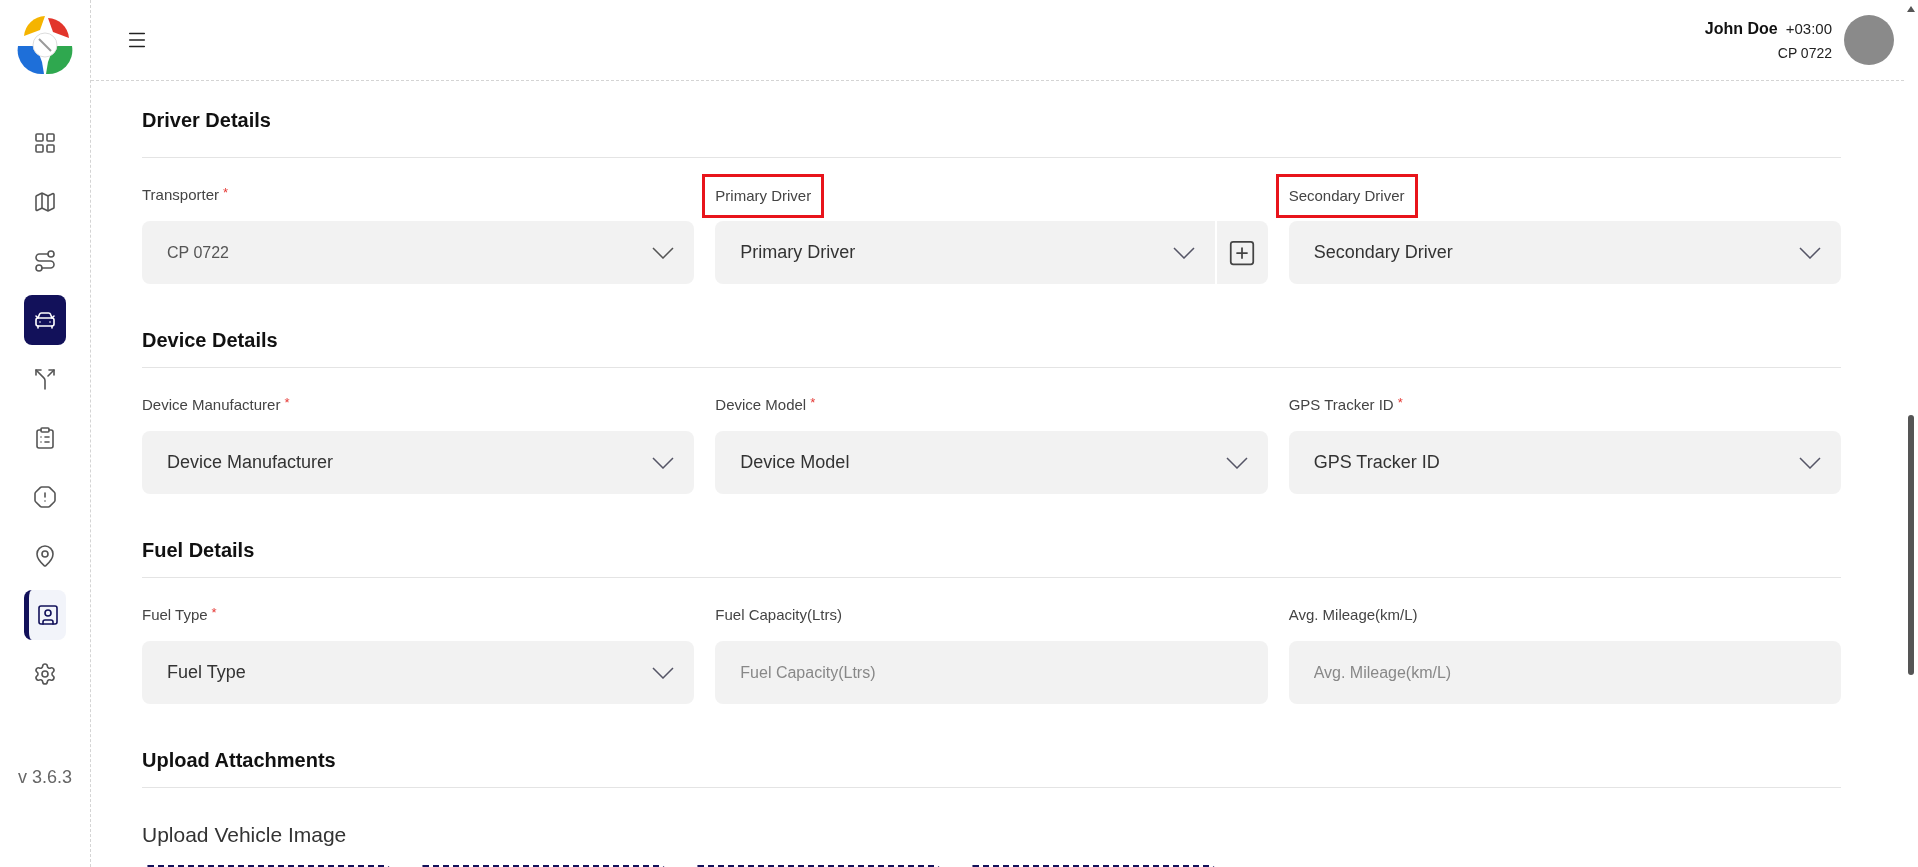 This screenshot has height=867, width=1918. What do you see at coordinates (47, 615) in the screenshot?
I see `user-icon` at bounding box center [47, 615].